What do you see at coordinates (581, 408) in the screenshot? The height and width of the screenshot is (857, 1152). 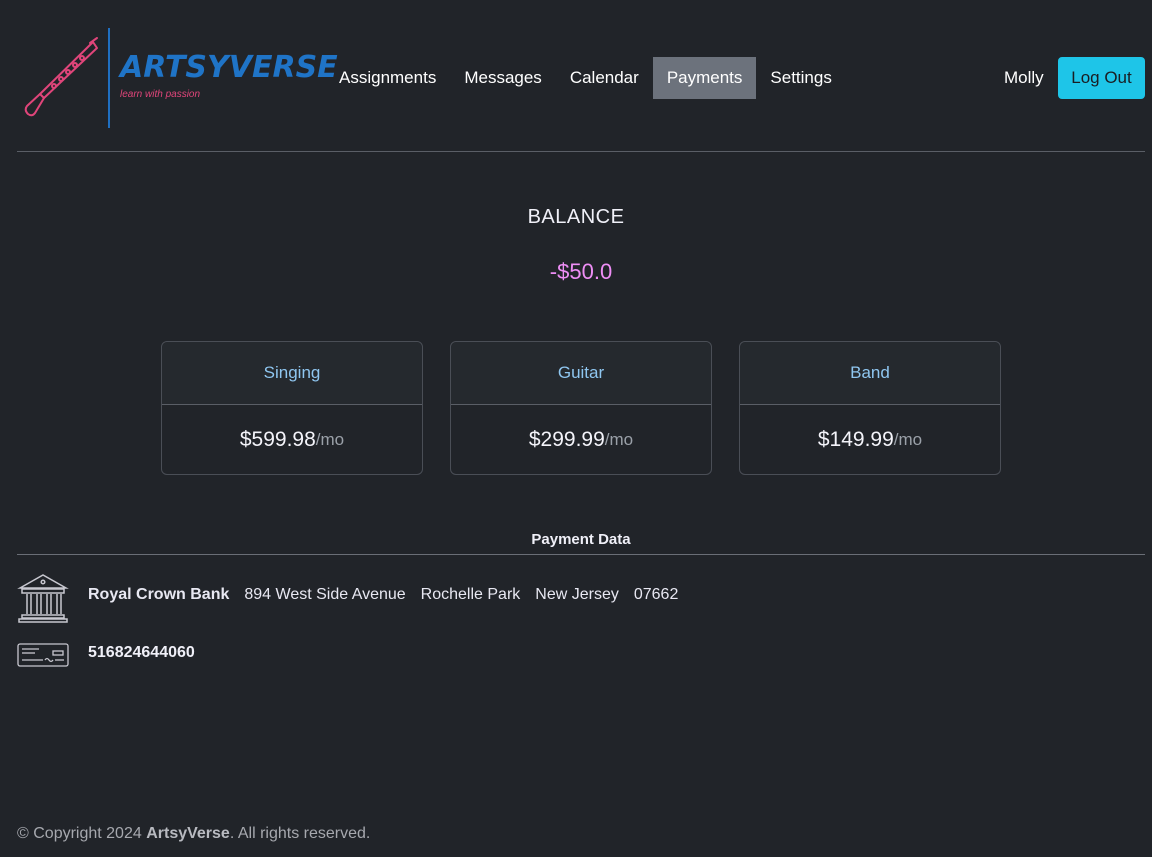 I see `plan-card-guitar: Guitar $299.99/mo` at bounding box center [581, 408].